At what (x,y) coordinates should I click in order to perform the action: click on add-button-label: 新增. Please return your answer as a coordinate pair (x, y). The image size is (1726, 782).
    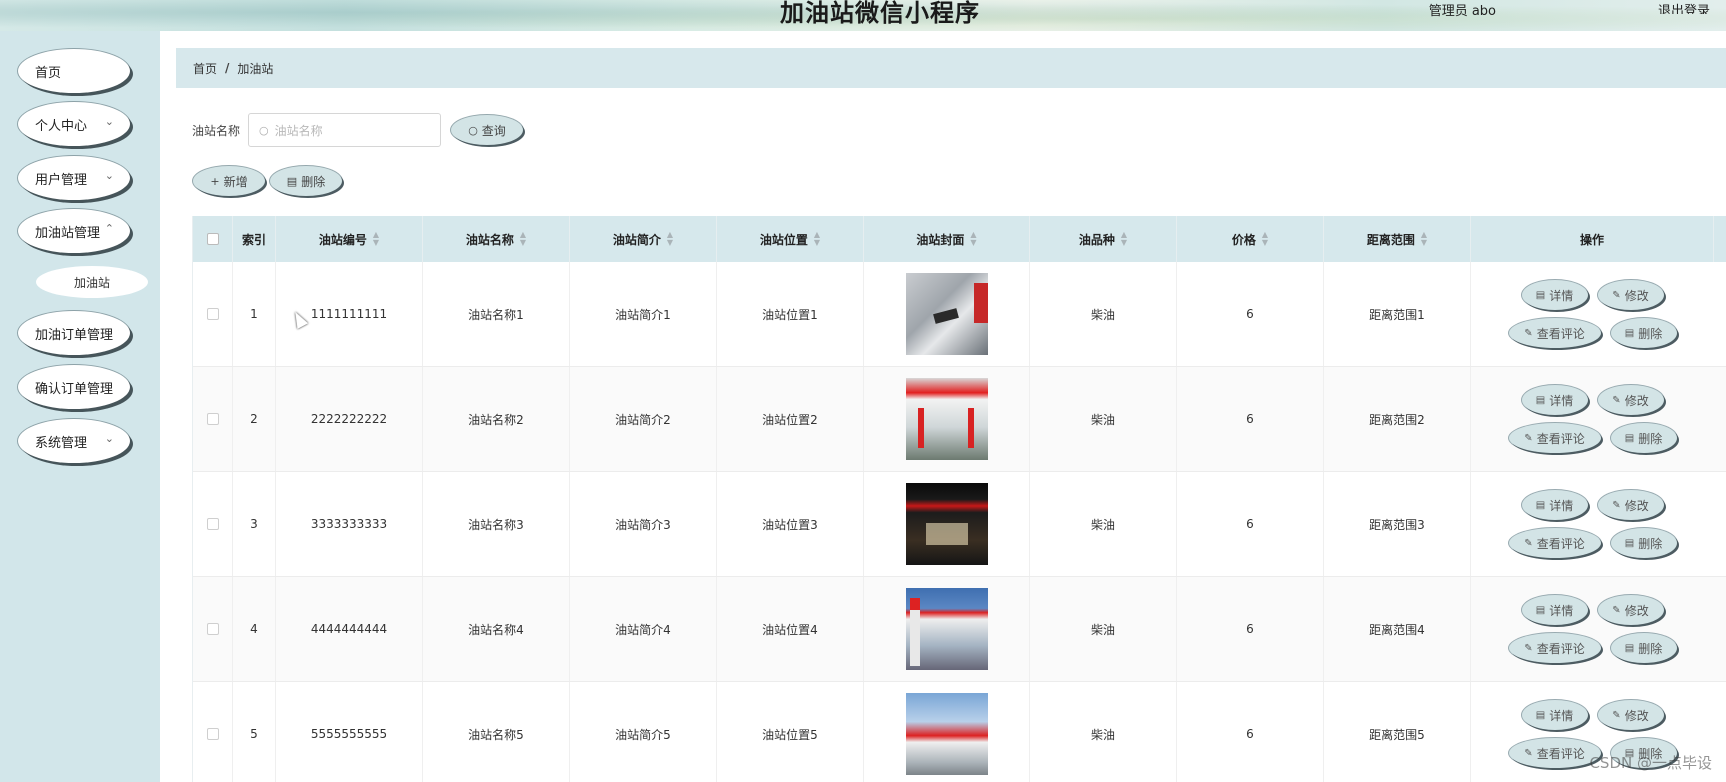
    Looking at the image, I should click on (235, 181).